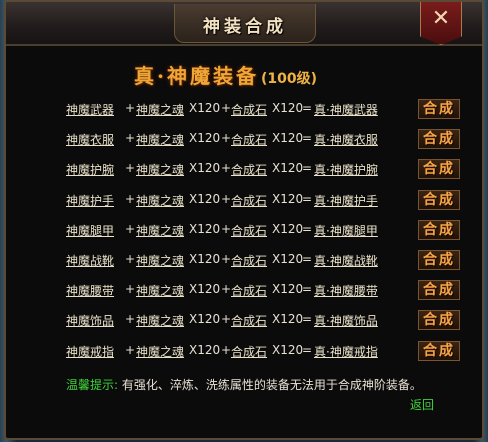  I want to click on title-tab: 神装合成, so click(245, 23).